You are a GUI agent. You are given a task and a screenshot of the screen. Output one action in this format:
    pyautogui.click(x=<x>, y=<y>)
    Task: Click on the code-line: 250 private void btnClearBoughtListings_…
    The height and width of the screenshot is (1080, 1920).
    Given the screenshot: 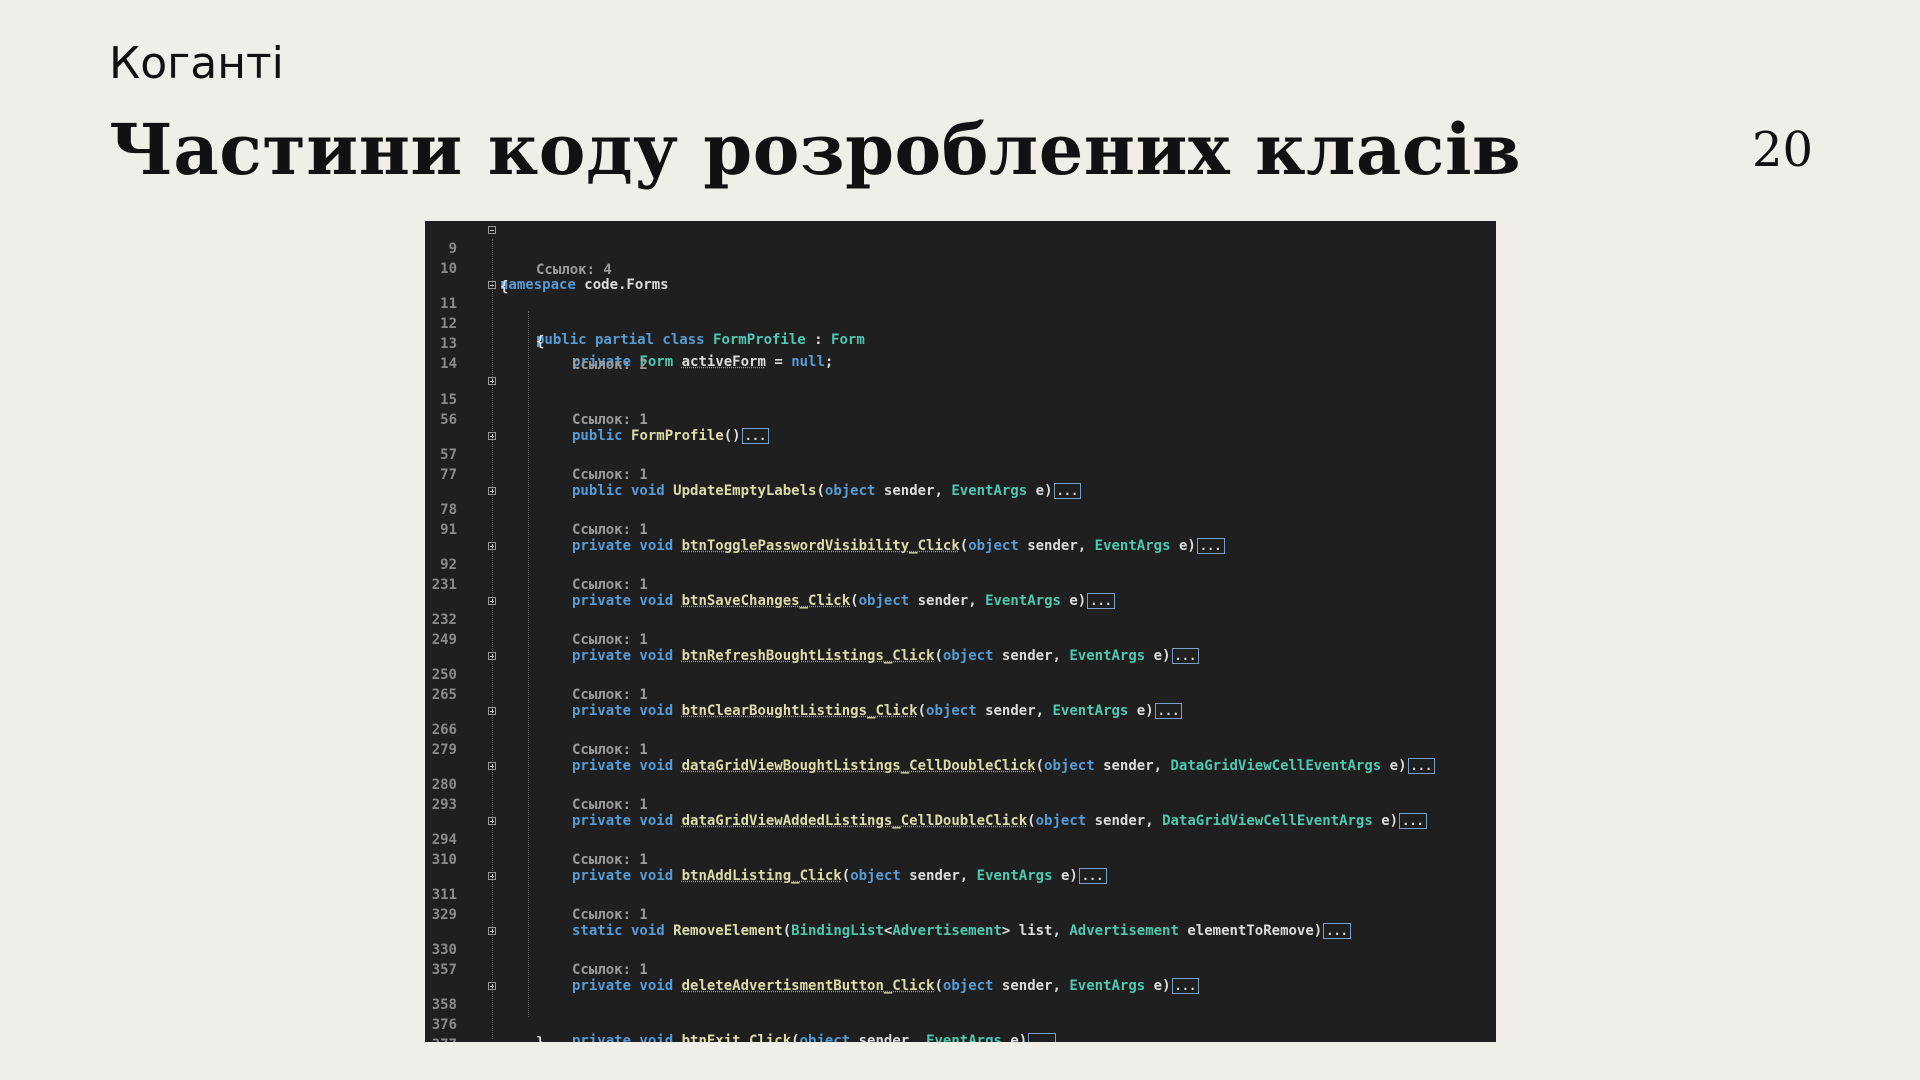 What is the action you would take?
    pyautogui.click(x=960, y=683)
    